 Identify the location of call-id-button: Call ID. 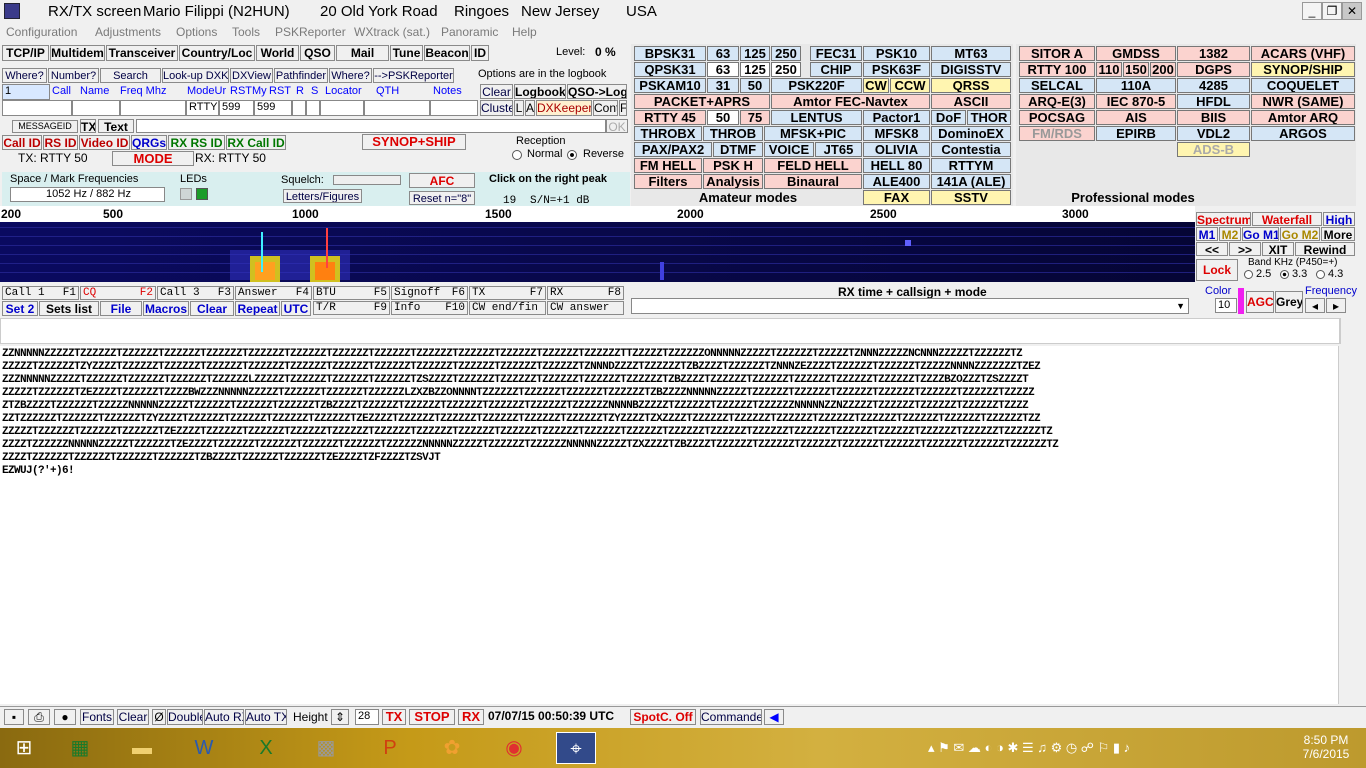
(22, 142).